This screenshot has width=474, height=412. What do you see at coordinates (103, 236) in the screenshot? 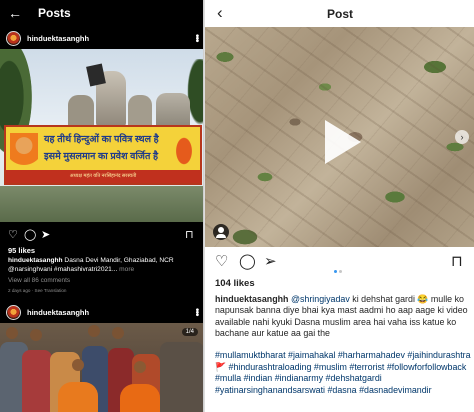
I see `post-actions: ♡ ◯ ➤ ⊓` at bounding box center [103, 236].